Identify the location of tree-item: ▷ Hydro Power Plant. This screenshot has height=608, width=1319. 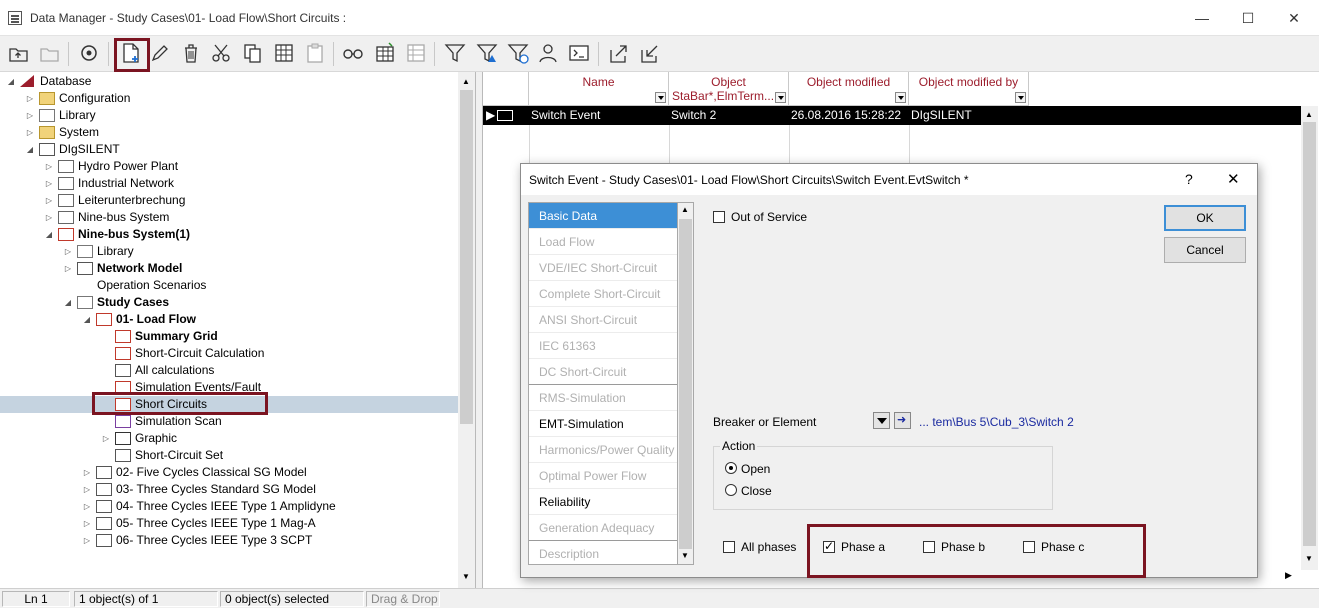
(230, 166).